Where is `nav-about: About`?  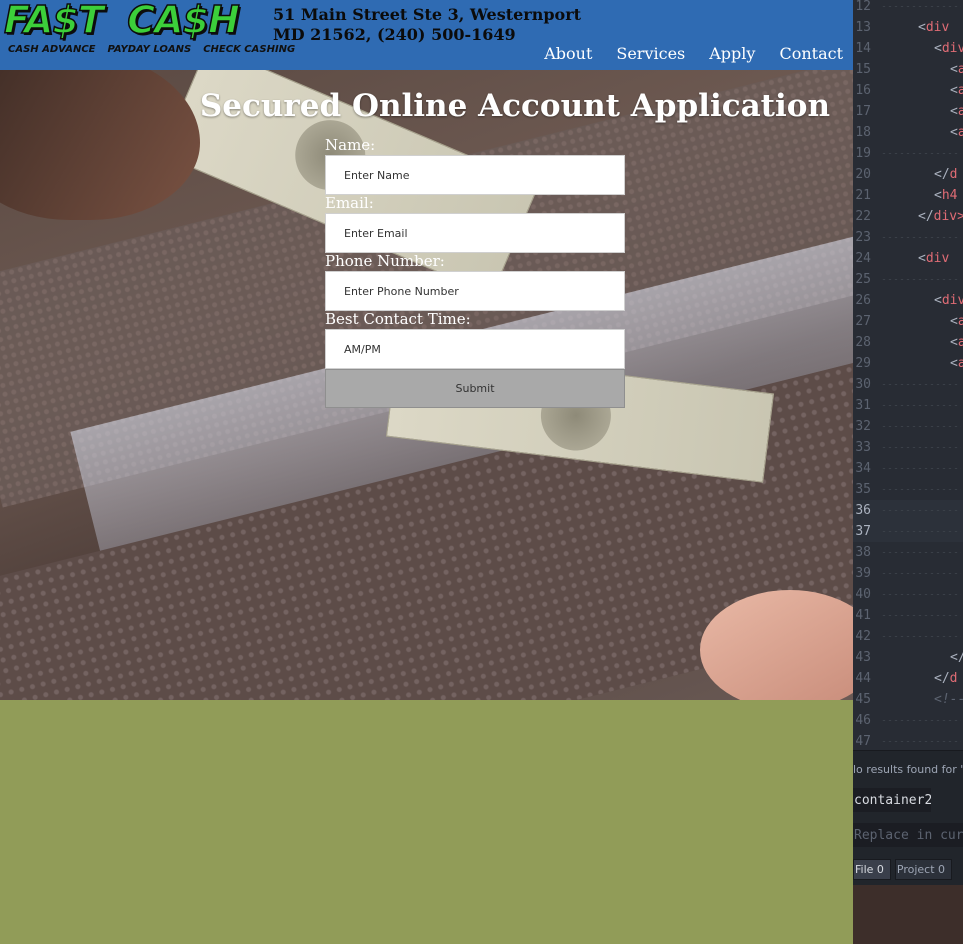
nav-about: About is located at coordinates (568, 53).